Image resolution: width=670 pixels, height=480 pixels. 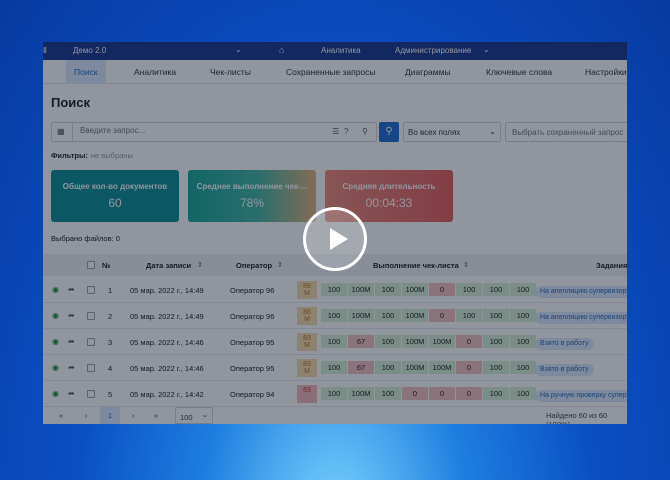 What do you see at coordinates (429, 289) in the screenshot?
I see `checklist-cells: 100 100M 100 100M 0 100 100 100` at bounding box center [429, 289].